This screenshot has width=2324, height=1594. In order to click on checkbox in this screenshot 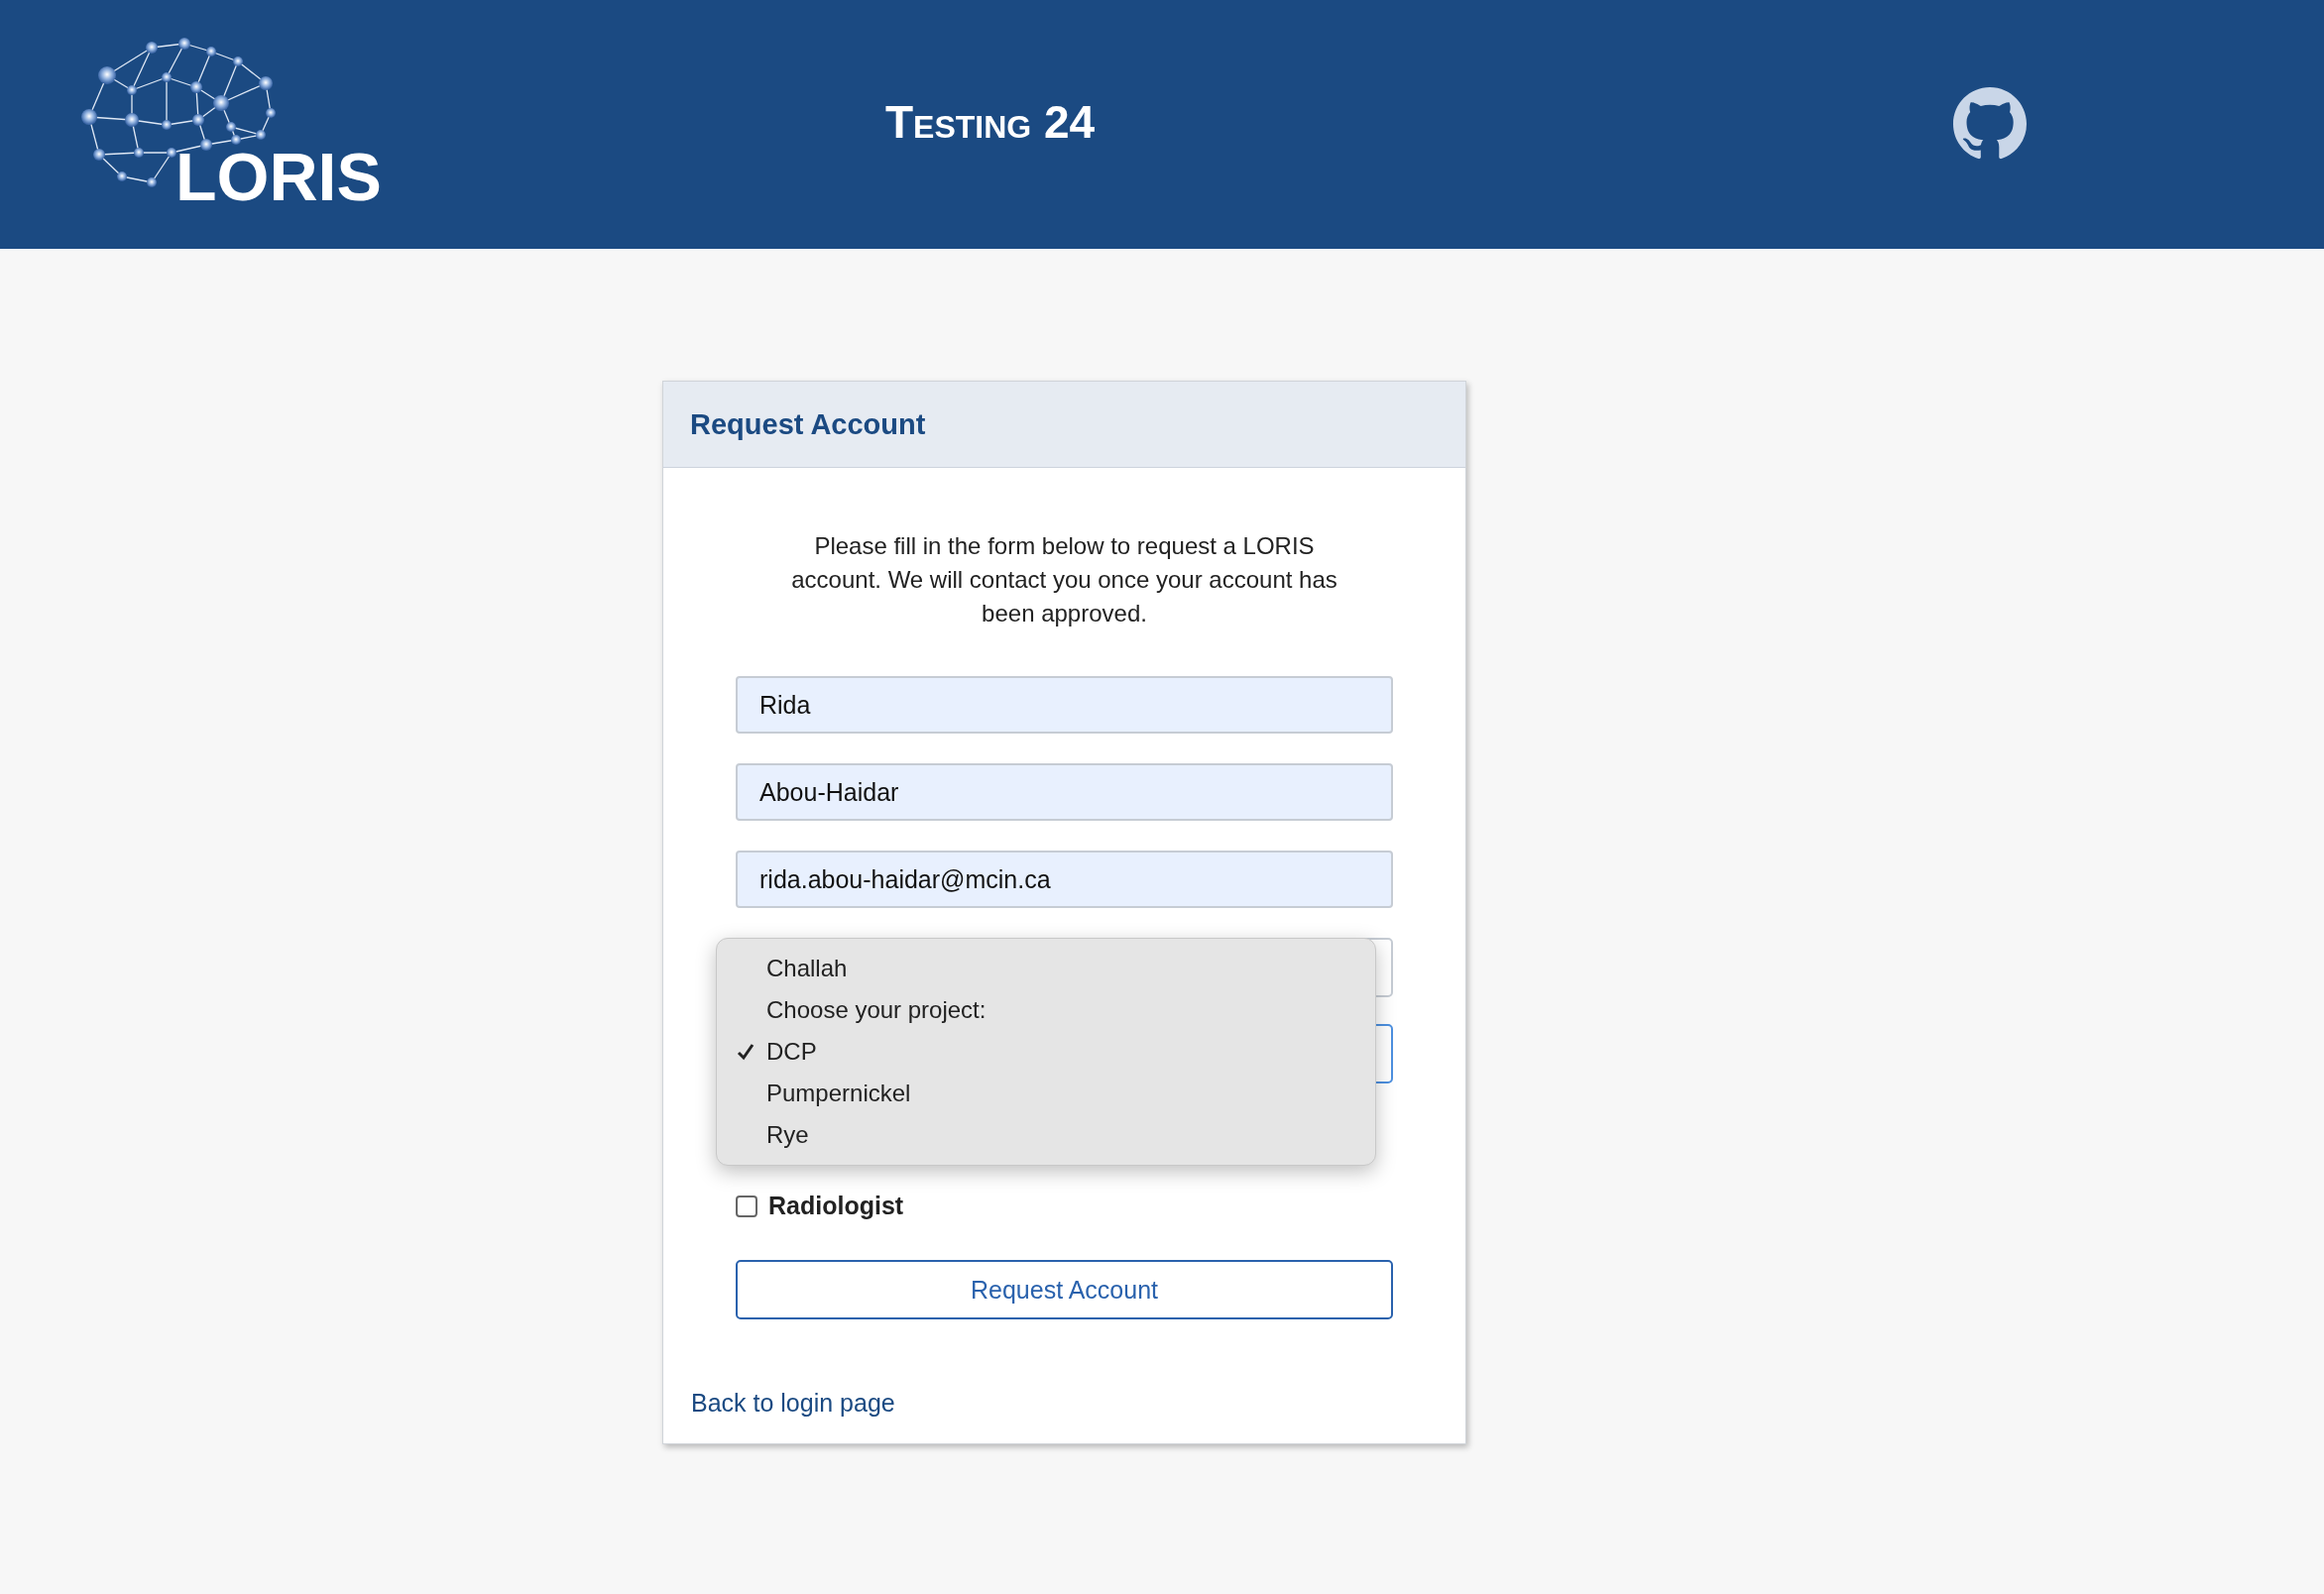, I will do `click(746, 1206)`.